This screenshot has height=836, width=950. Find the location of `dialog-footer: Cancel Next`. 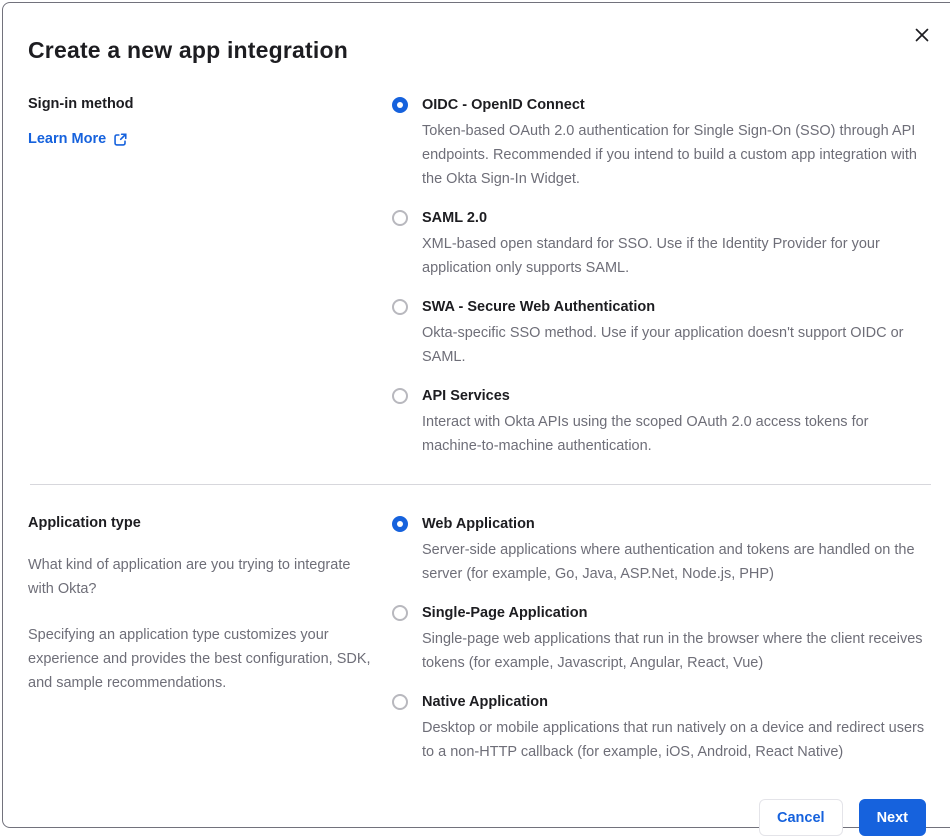

dialog-footer: Cancel Next is located at coordinates (479, 817).